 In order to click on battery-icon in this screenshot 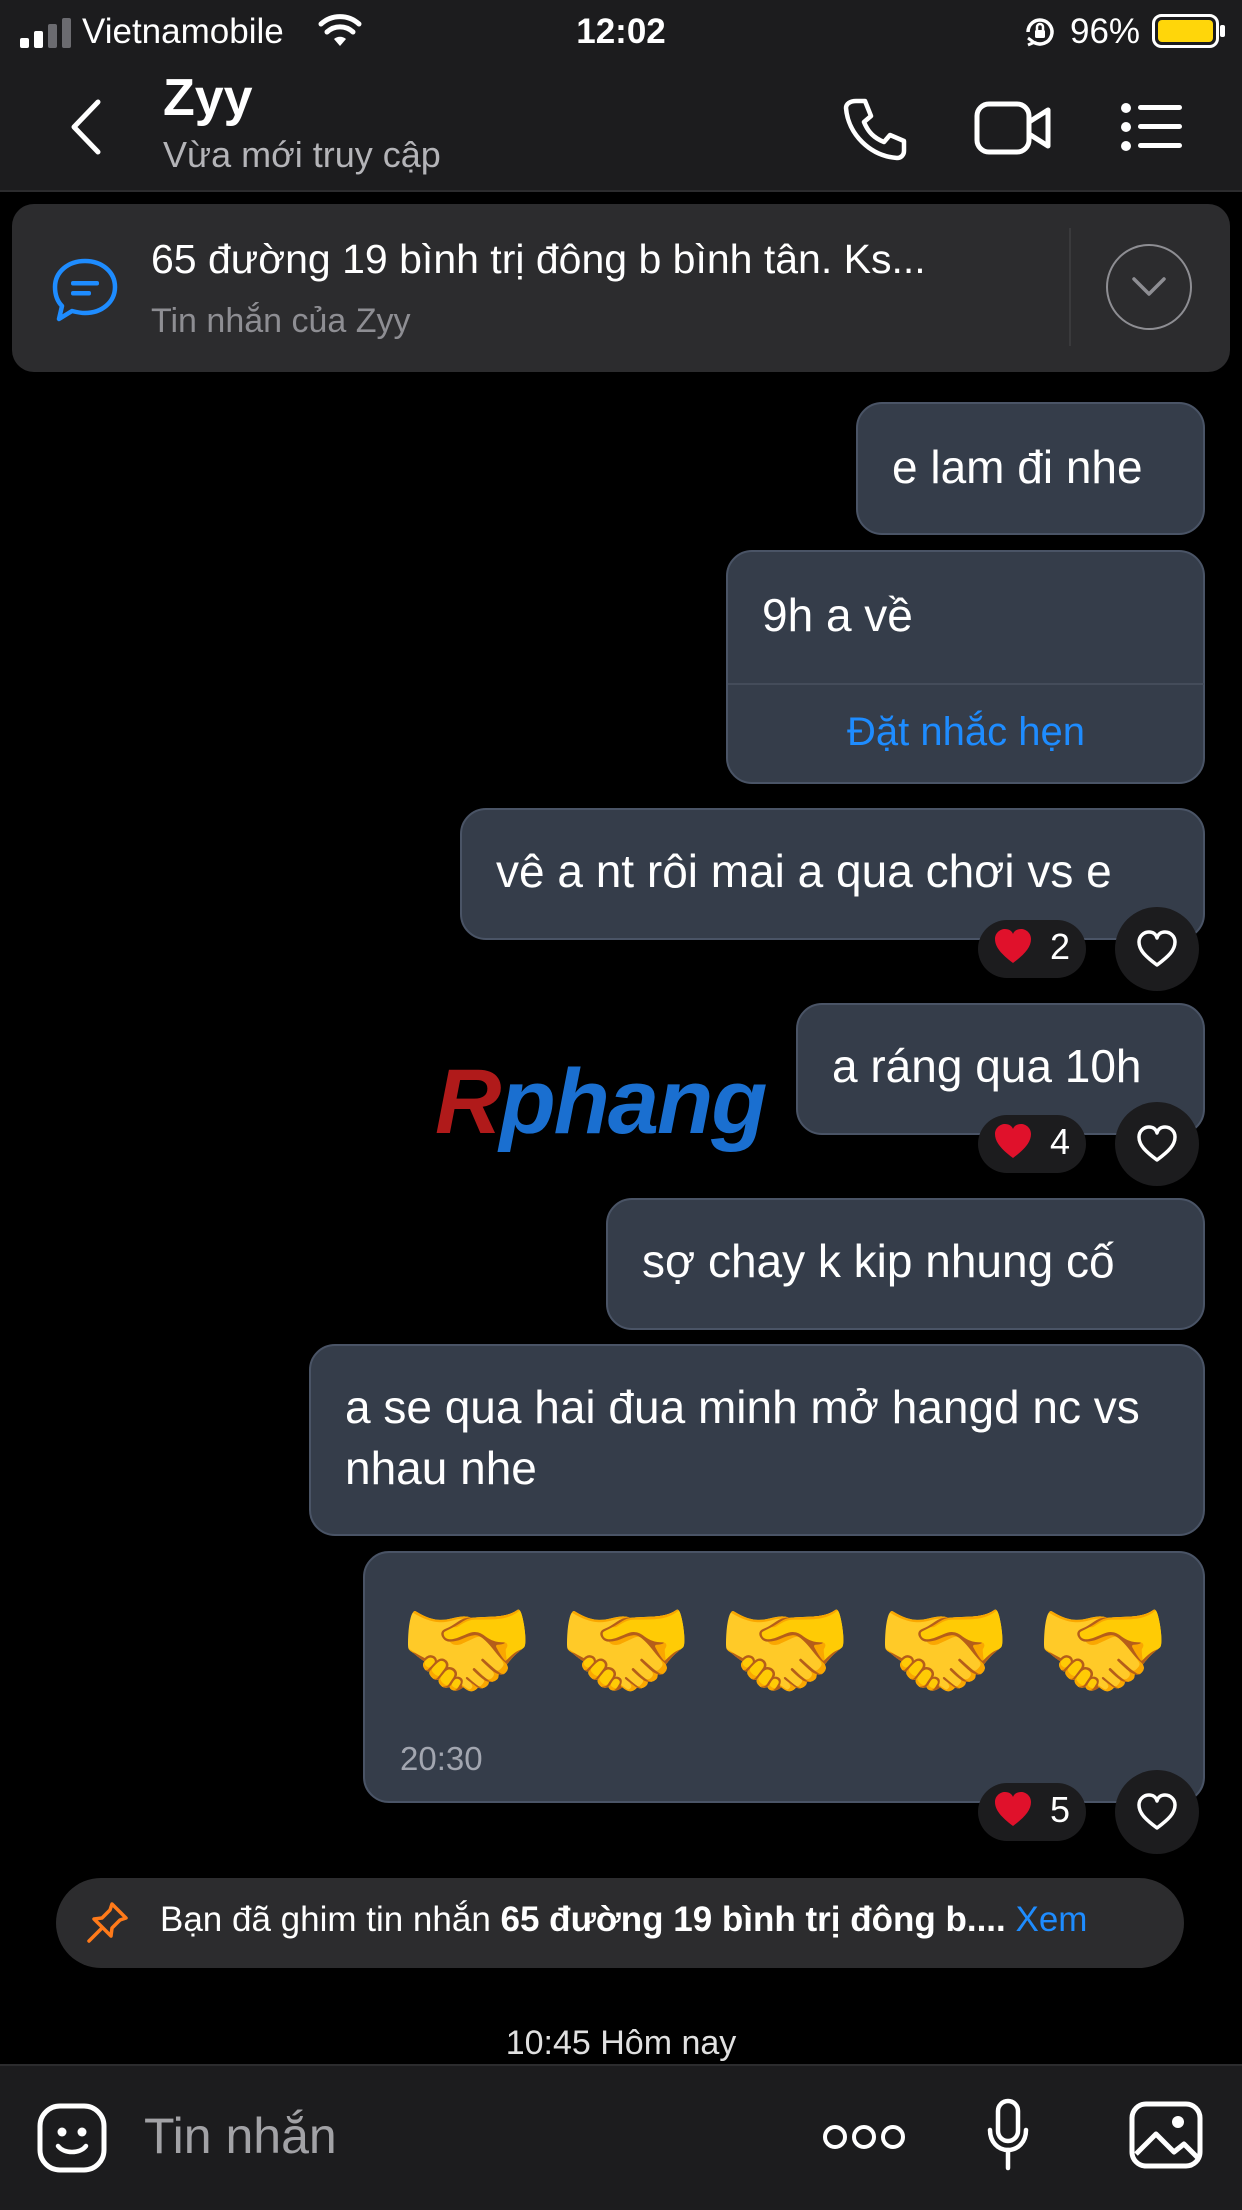, I will do `click(1188, 31)`.